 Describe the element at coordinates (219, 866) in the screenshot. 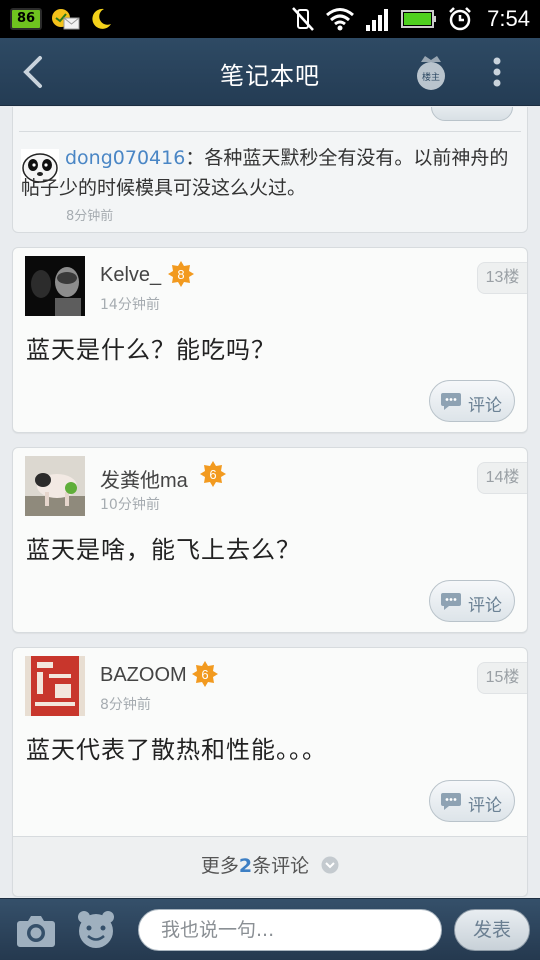

I see `more-comments-prefix: 更多` at that location.